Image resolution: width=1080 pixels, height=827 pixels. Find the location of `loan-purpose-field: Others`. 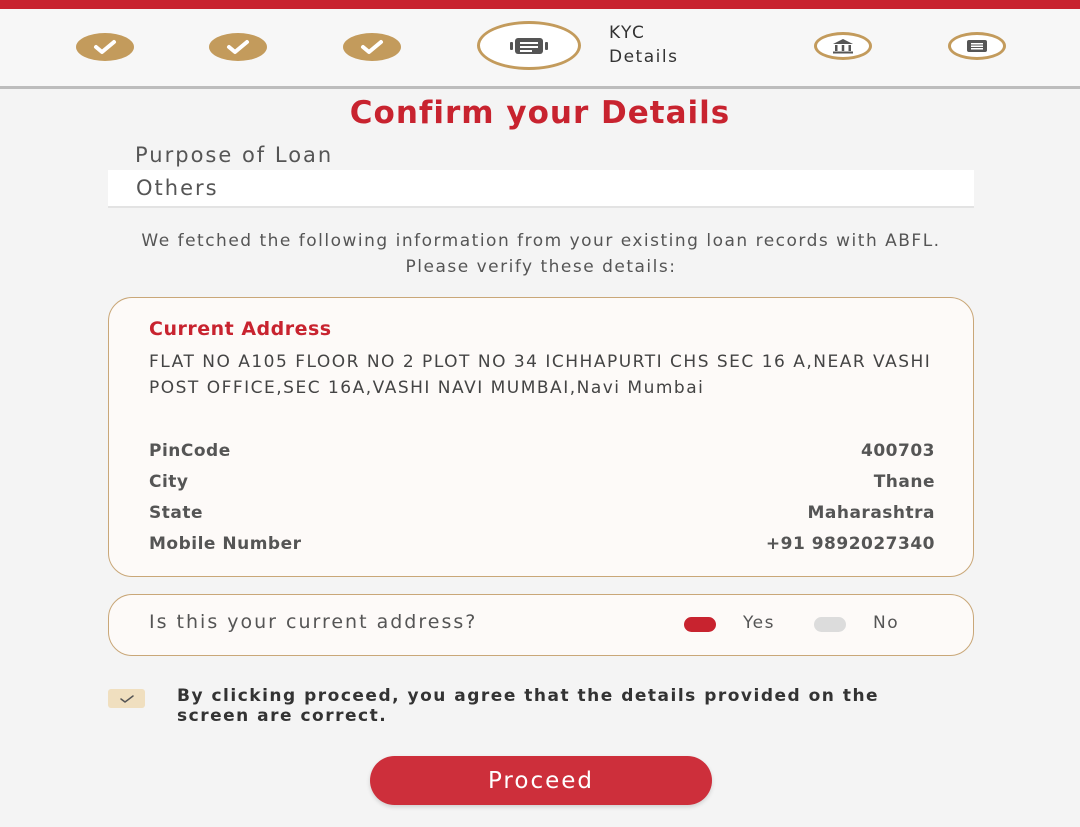

loan-purpose-field: Others is located at coordinates (541, 189).